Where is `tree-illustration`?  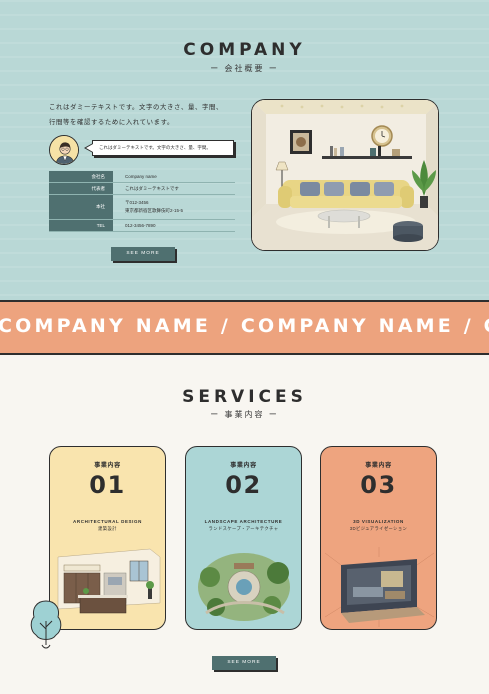 tree-illustration is located at coordinates (46, 625).